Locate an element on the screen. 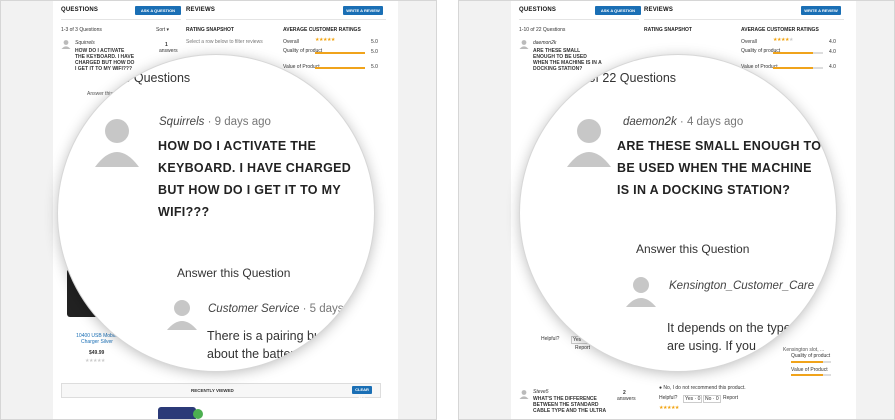  badge-icon is located at coordinates (198, 414).